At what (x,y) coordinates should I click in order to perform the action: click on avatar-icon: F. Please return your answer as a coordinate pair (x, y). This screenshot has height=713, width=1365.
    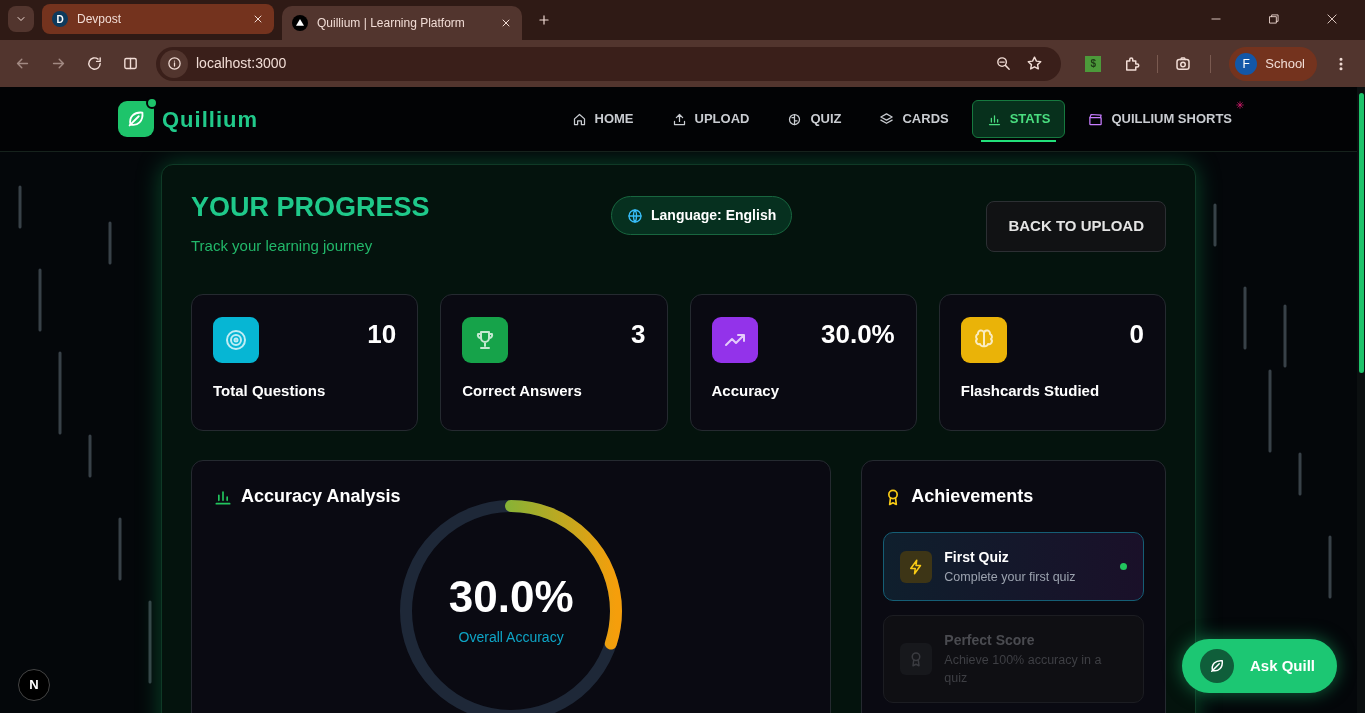
    Looking at the image, I should click on (1246, 63).